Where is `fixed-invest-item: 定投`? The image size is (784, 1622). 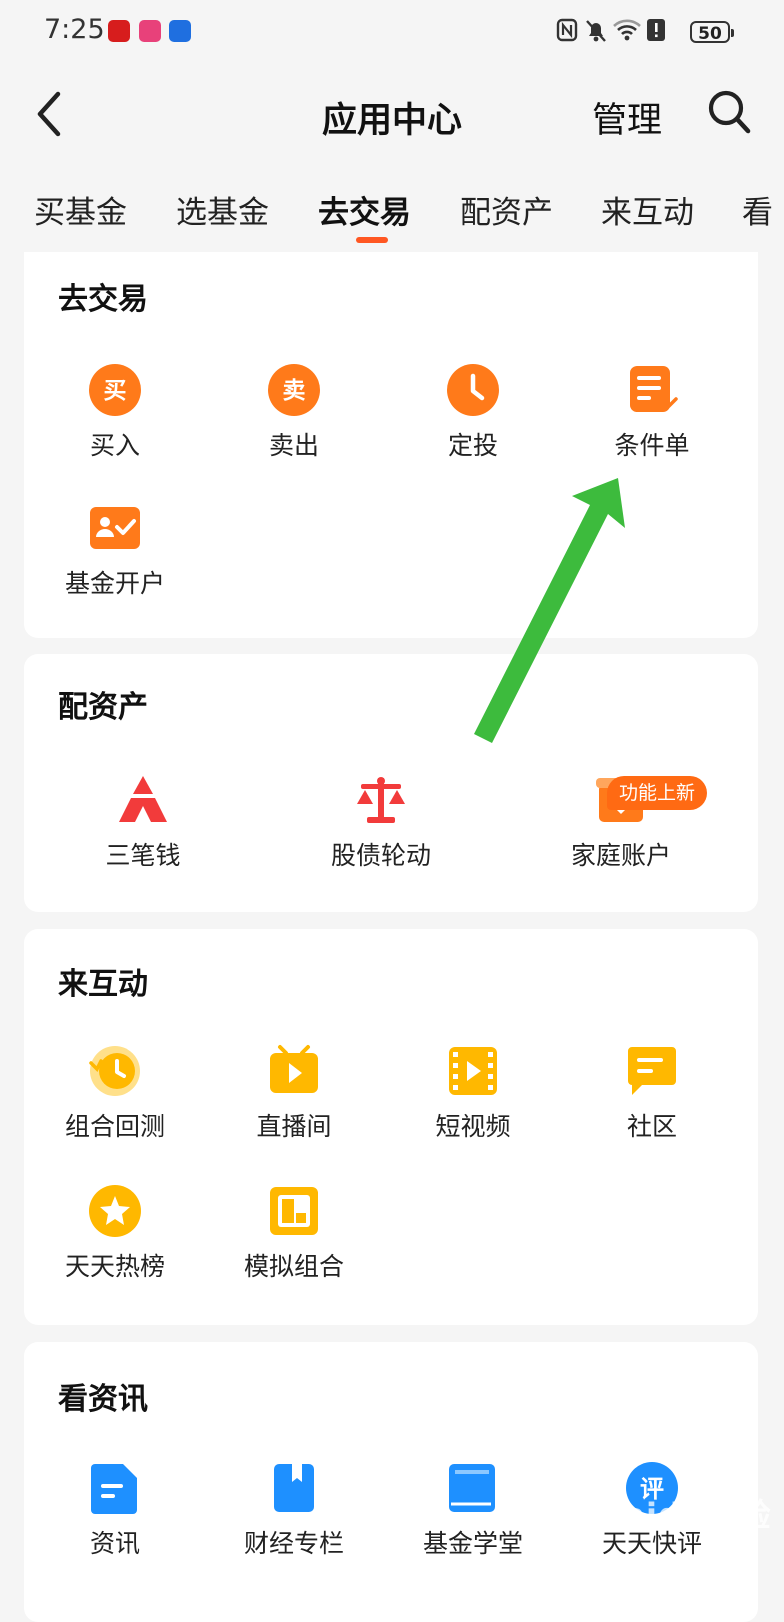
fixed-invest-item: 定投 is located at coordinates (473, 412).